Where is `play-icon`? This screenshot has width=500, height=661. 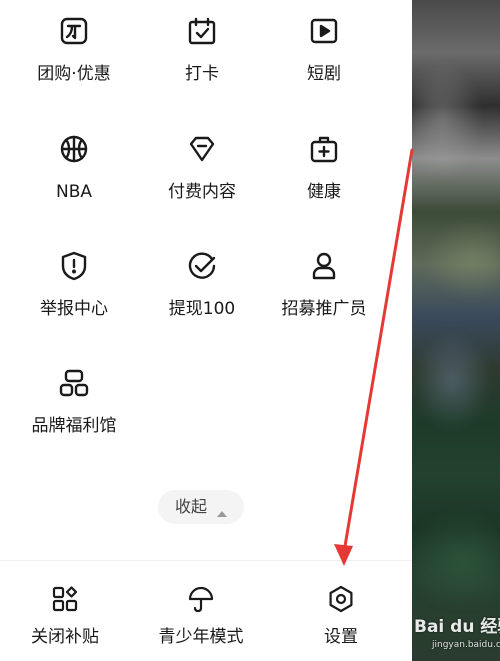
play-icon is located at coordinates (324, 31).